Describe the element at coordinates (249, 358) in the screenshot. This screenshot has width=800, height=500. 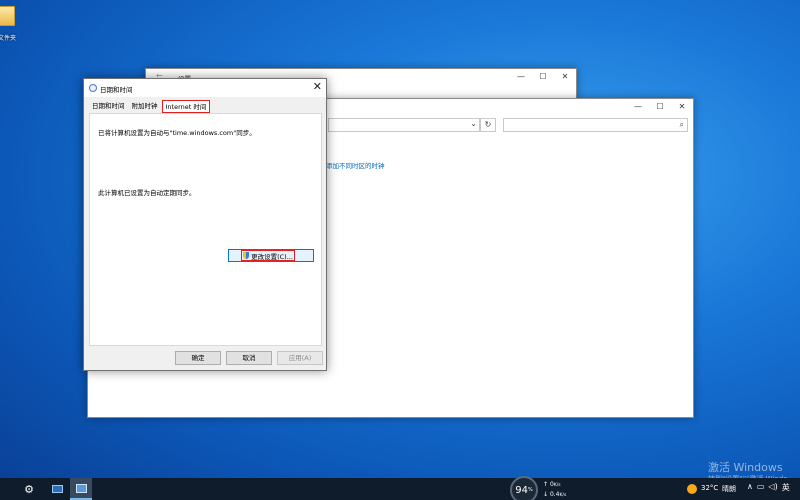
I see `cancel-button: 取消` at that location.